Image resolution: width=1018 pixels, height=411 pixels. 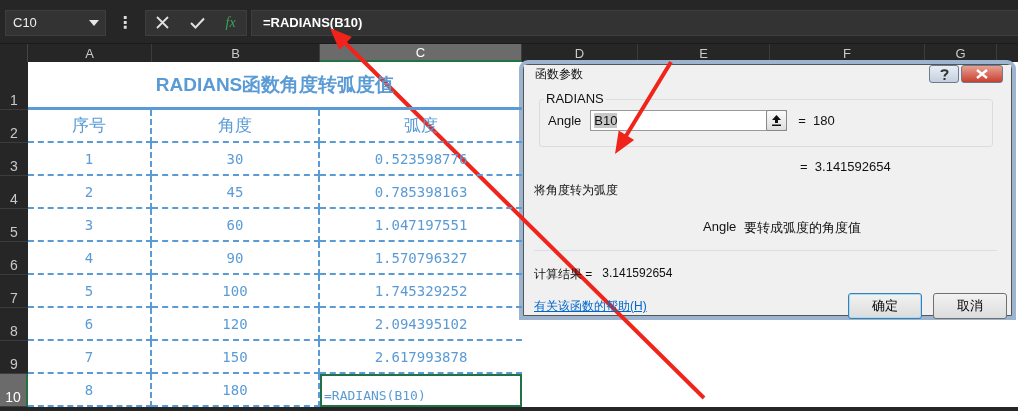 I want to click on row-header: 5, so click(x=14, y=225).